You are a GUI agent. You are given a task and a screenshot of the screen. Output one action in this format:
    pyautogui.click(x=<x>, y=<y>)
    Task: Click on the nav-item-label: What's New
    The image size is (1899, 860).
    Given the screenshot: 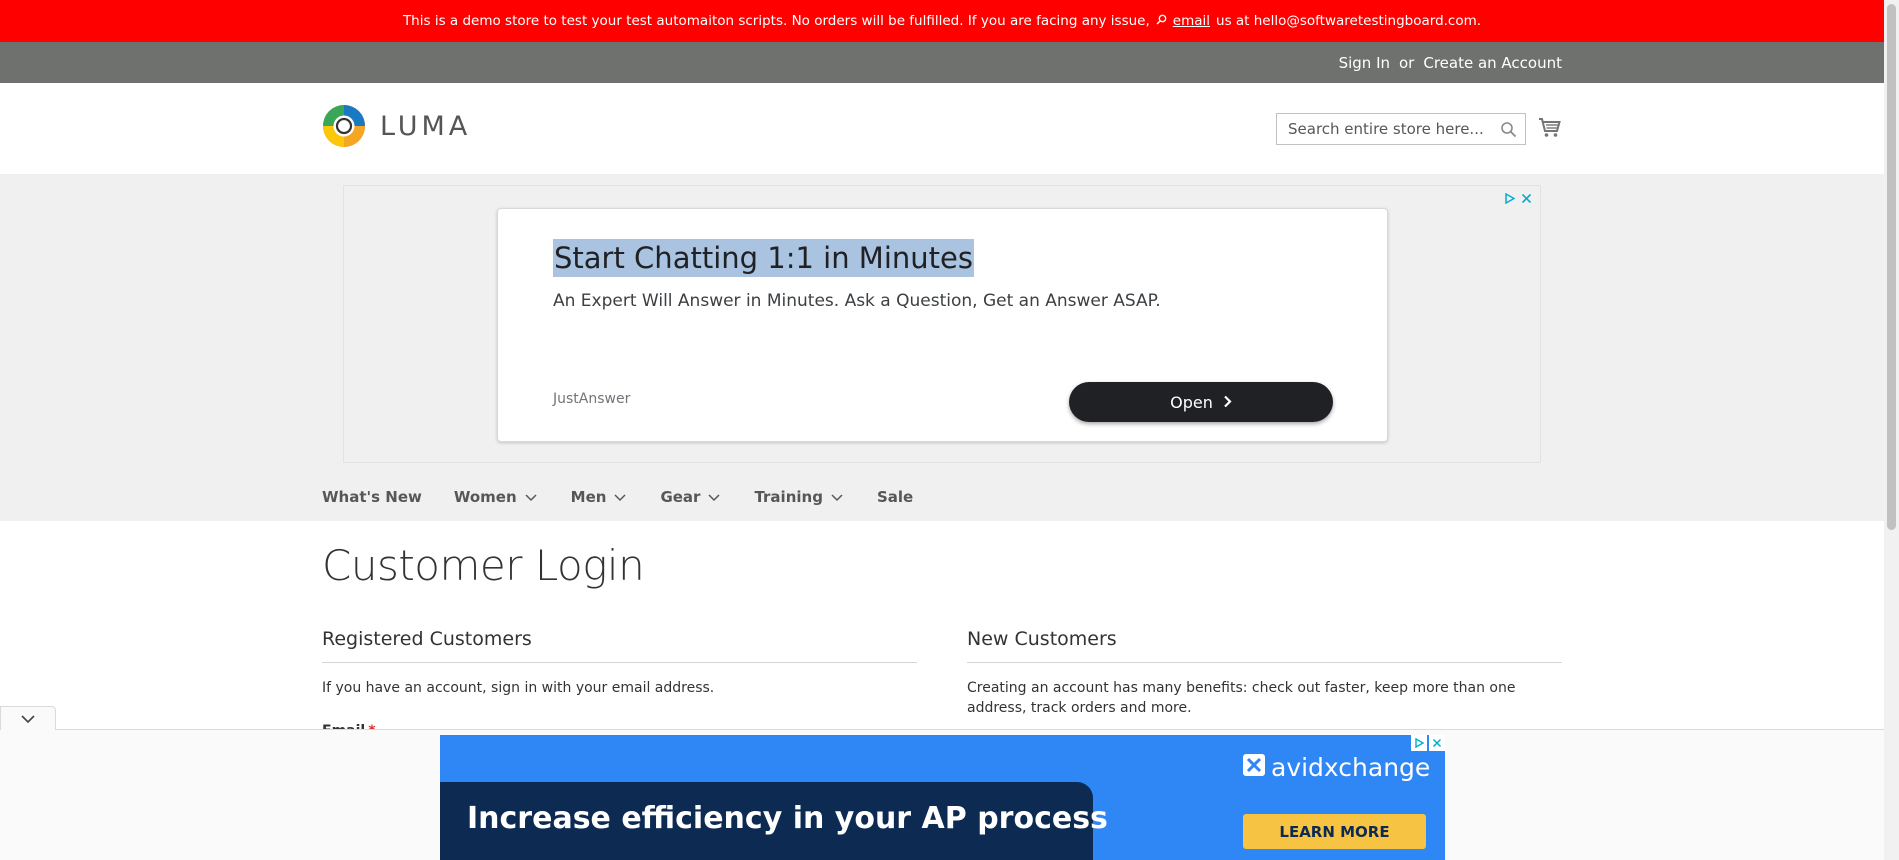 What is the action you would take?
    pyautogui.click(x=372, y=497)
    